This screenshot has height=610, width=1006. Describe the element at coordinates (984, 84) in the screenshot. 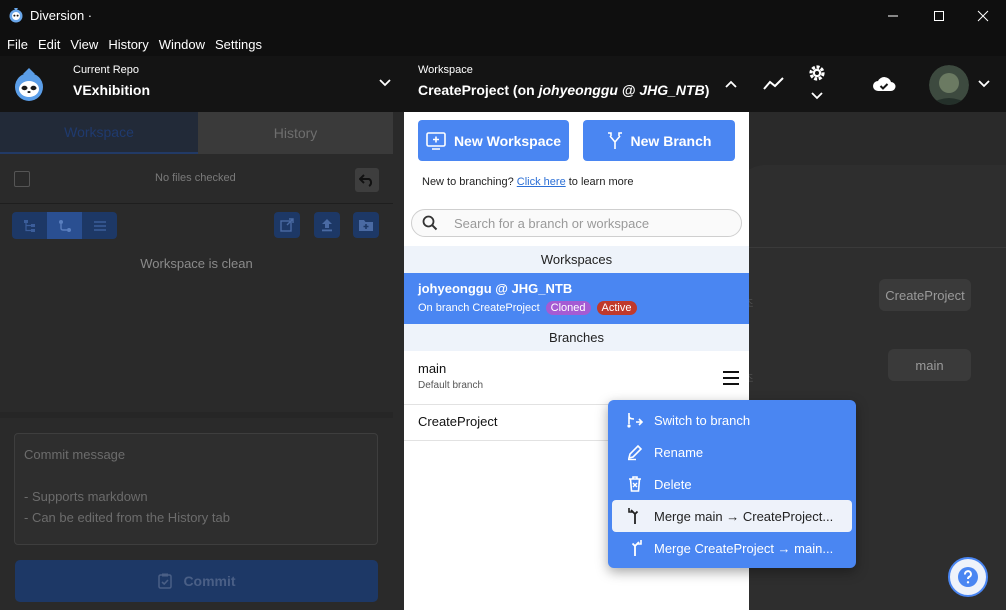

I see `account-chevron-down-icon` at that location.